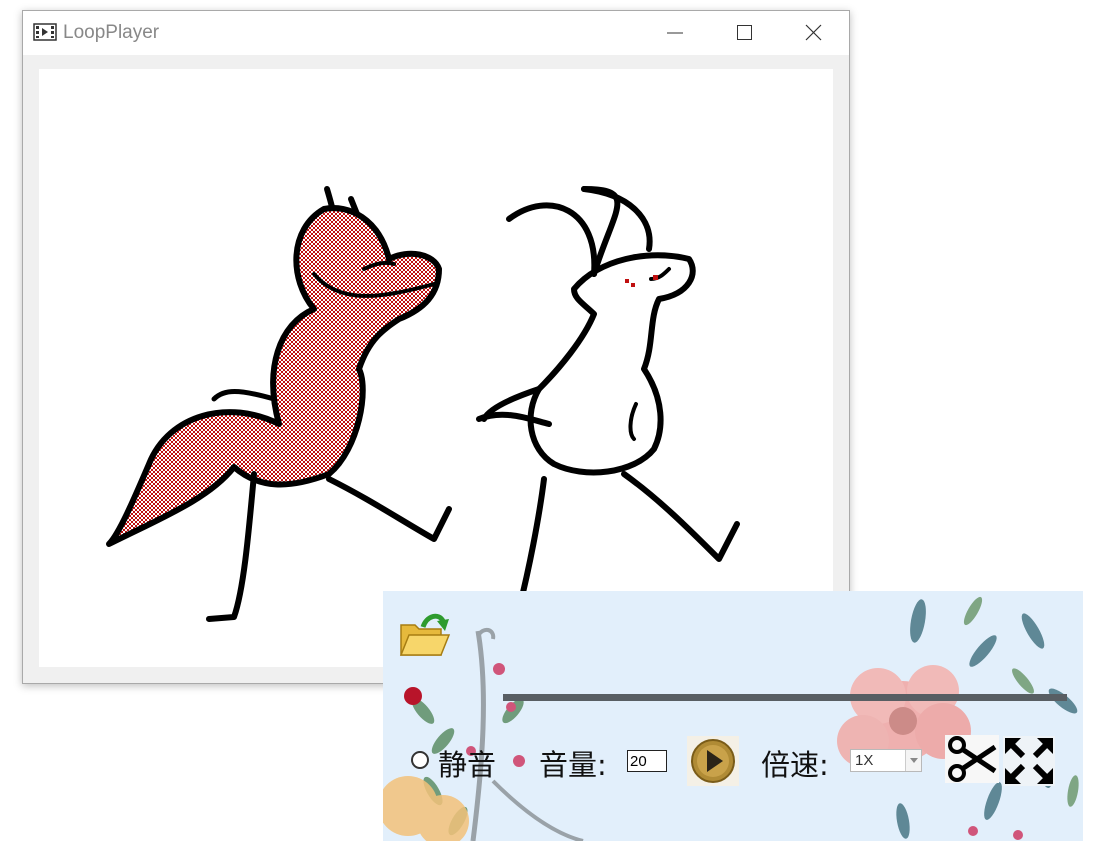  I want to click on close-icon, so click(813, 32).